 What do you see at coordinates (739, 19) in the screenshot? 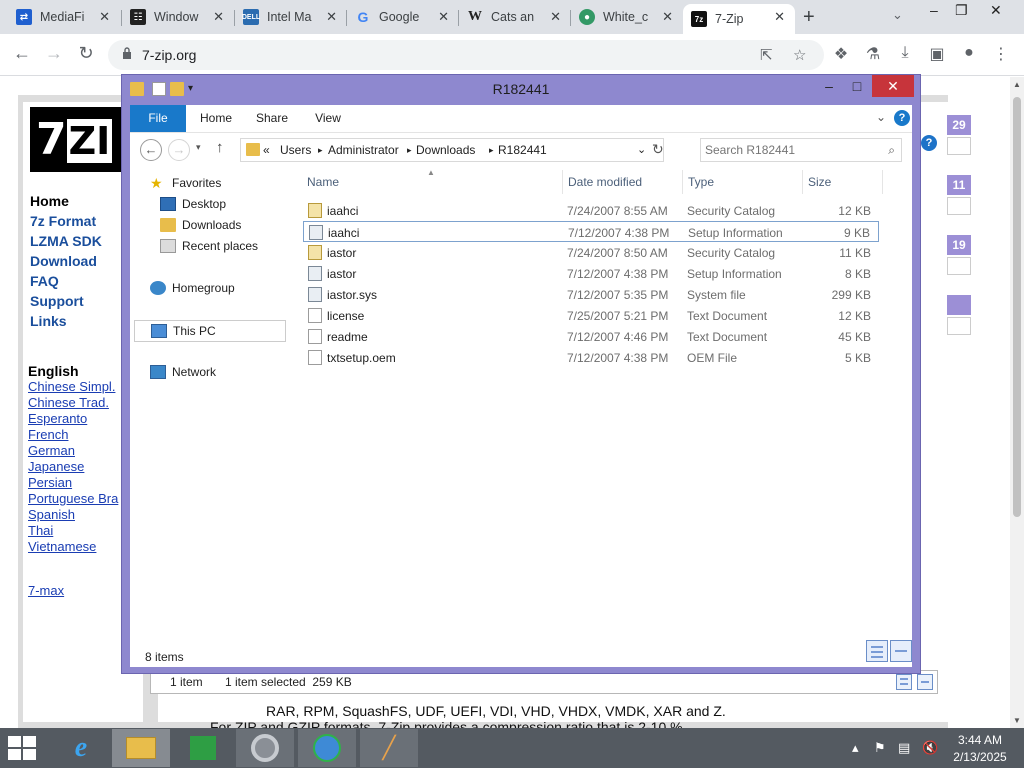
I see `tab-7zip: 7z 7-Zip ✕` at bounding box center [739, 19].